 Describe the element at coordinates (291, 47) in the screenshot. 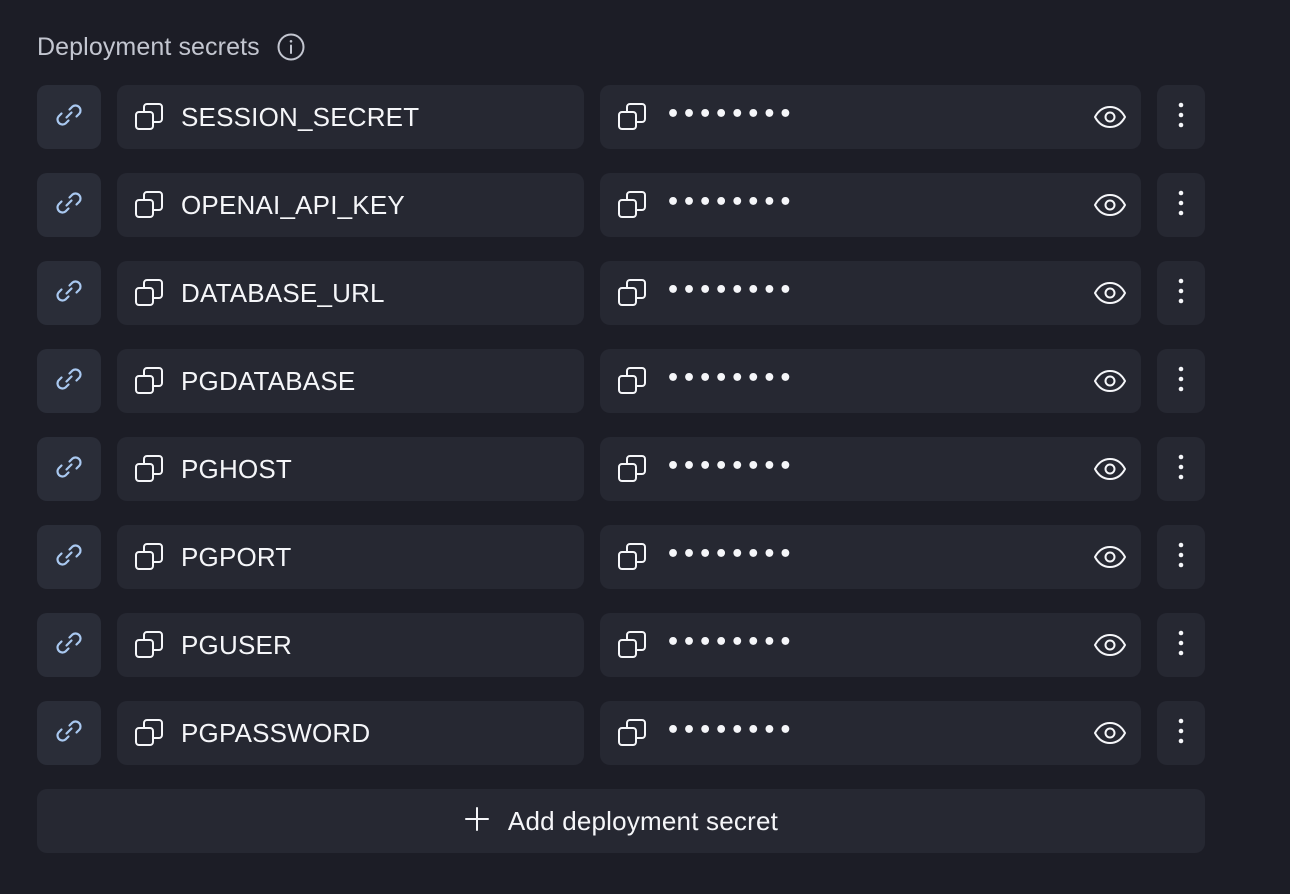

I see `info-icon` at that location.